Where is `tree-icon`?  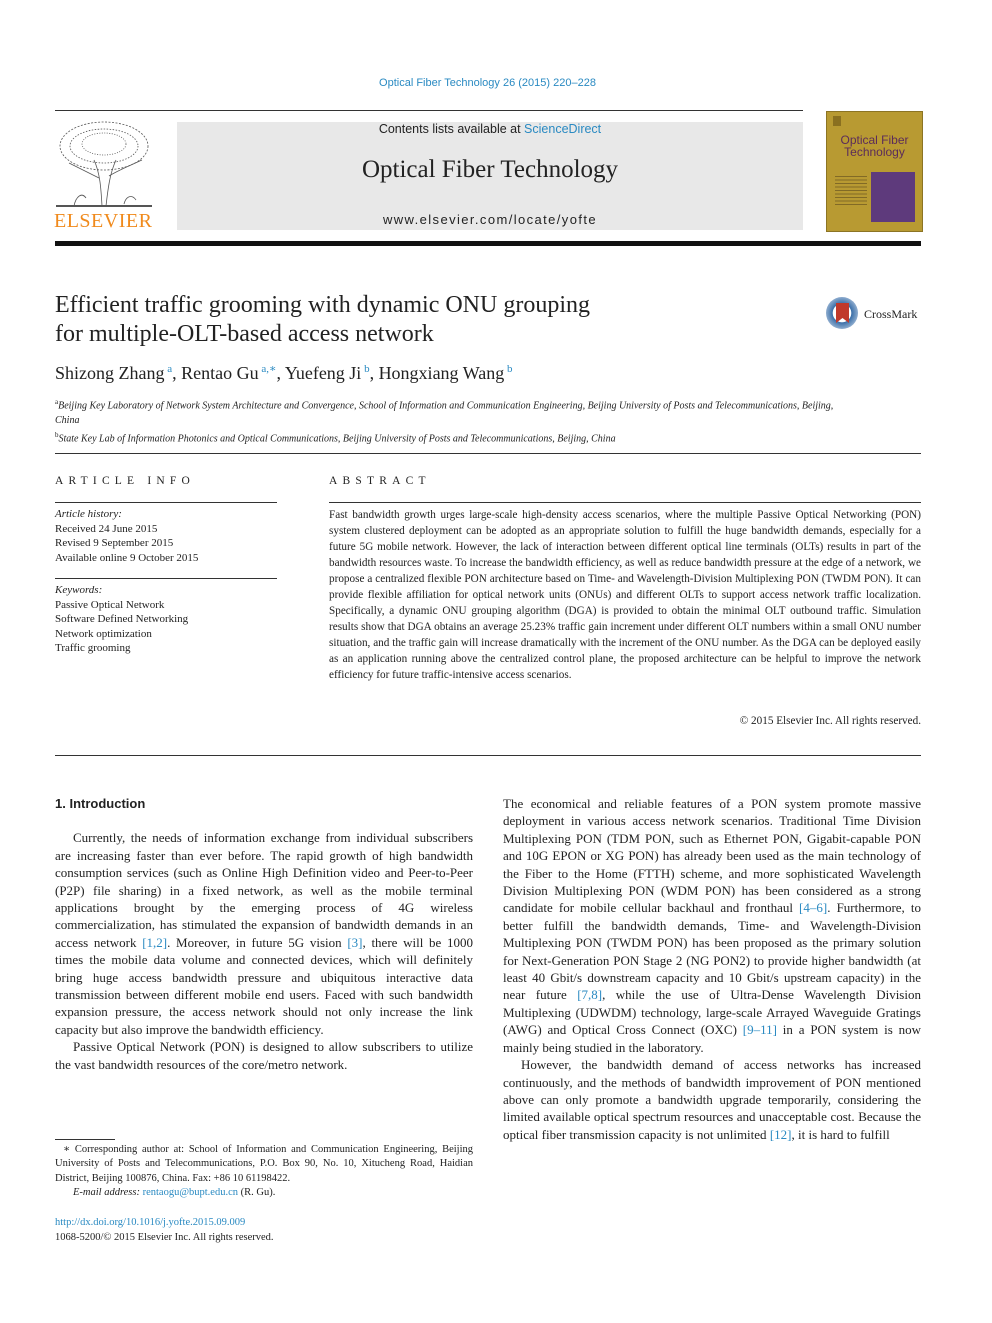 tree-icon is located at coordinates (104, 164).